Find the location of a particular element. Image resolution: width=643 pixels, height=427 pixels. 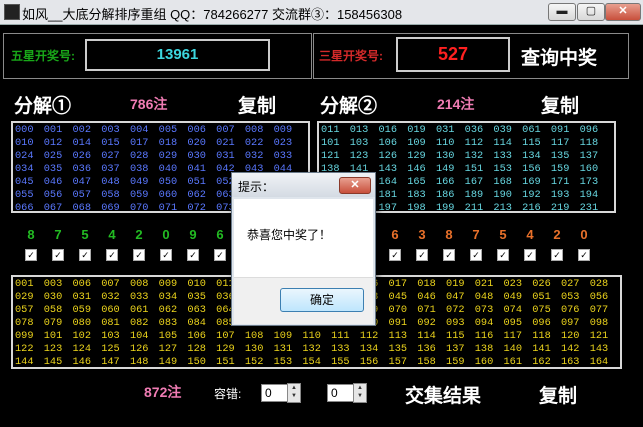

query-button: 查询中奖 is located at coordinates (559, 56).